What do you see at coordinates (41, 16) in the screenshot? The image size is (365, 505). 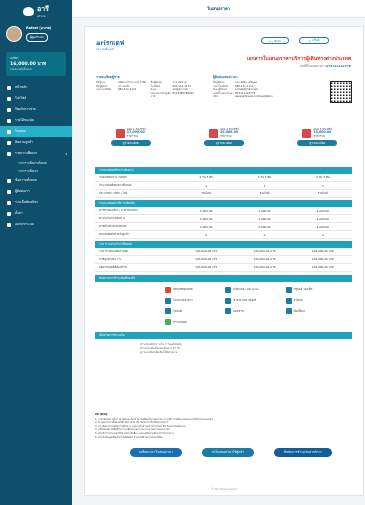 I see `logo-sub: ทราเวล` at bounding box center [41, 16].